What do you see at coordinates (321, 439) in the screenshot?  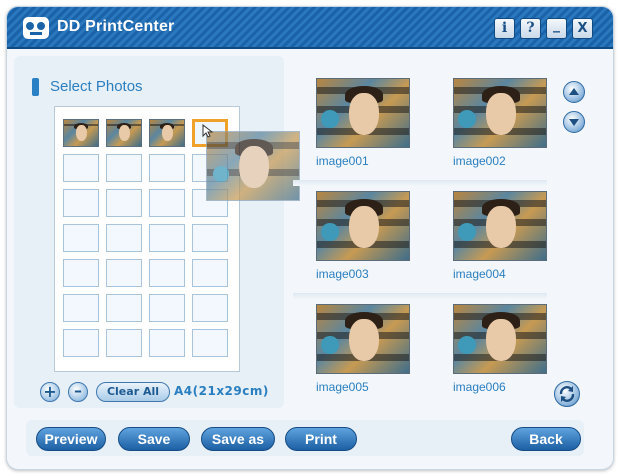 I see `print-button: Print` at bounding box center [321, 439].